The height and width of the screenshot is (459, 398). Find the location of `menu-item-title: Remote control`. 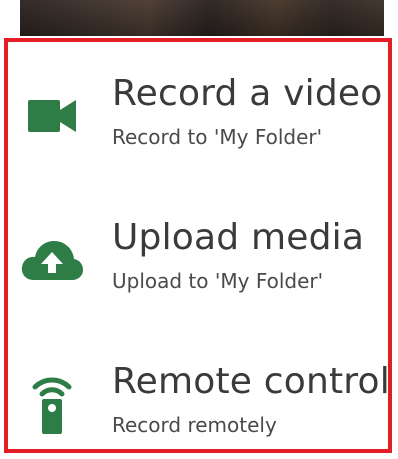

menu-item-title: Remote control is located at coordinates (251, 381).